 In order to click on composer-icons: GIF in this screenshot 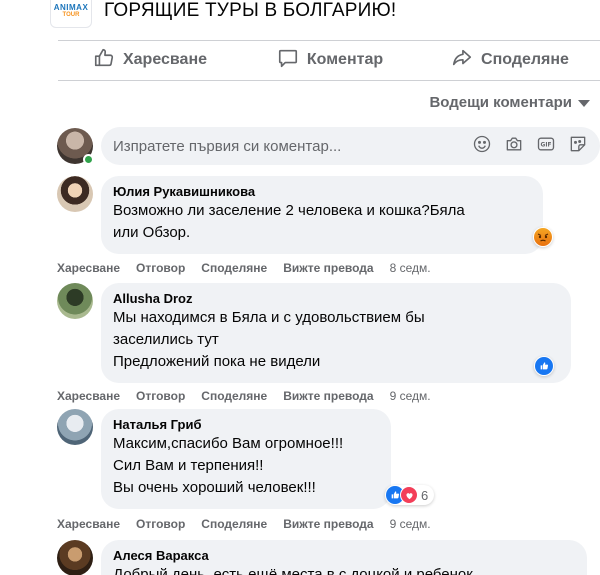, I will do `click(530, 146)`.